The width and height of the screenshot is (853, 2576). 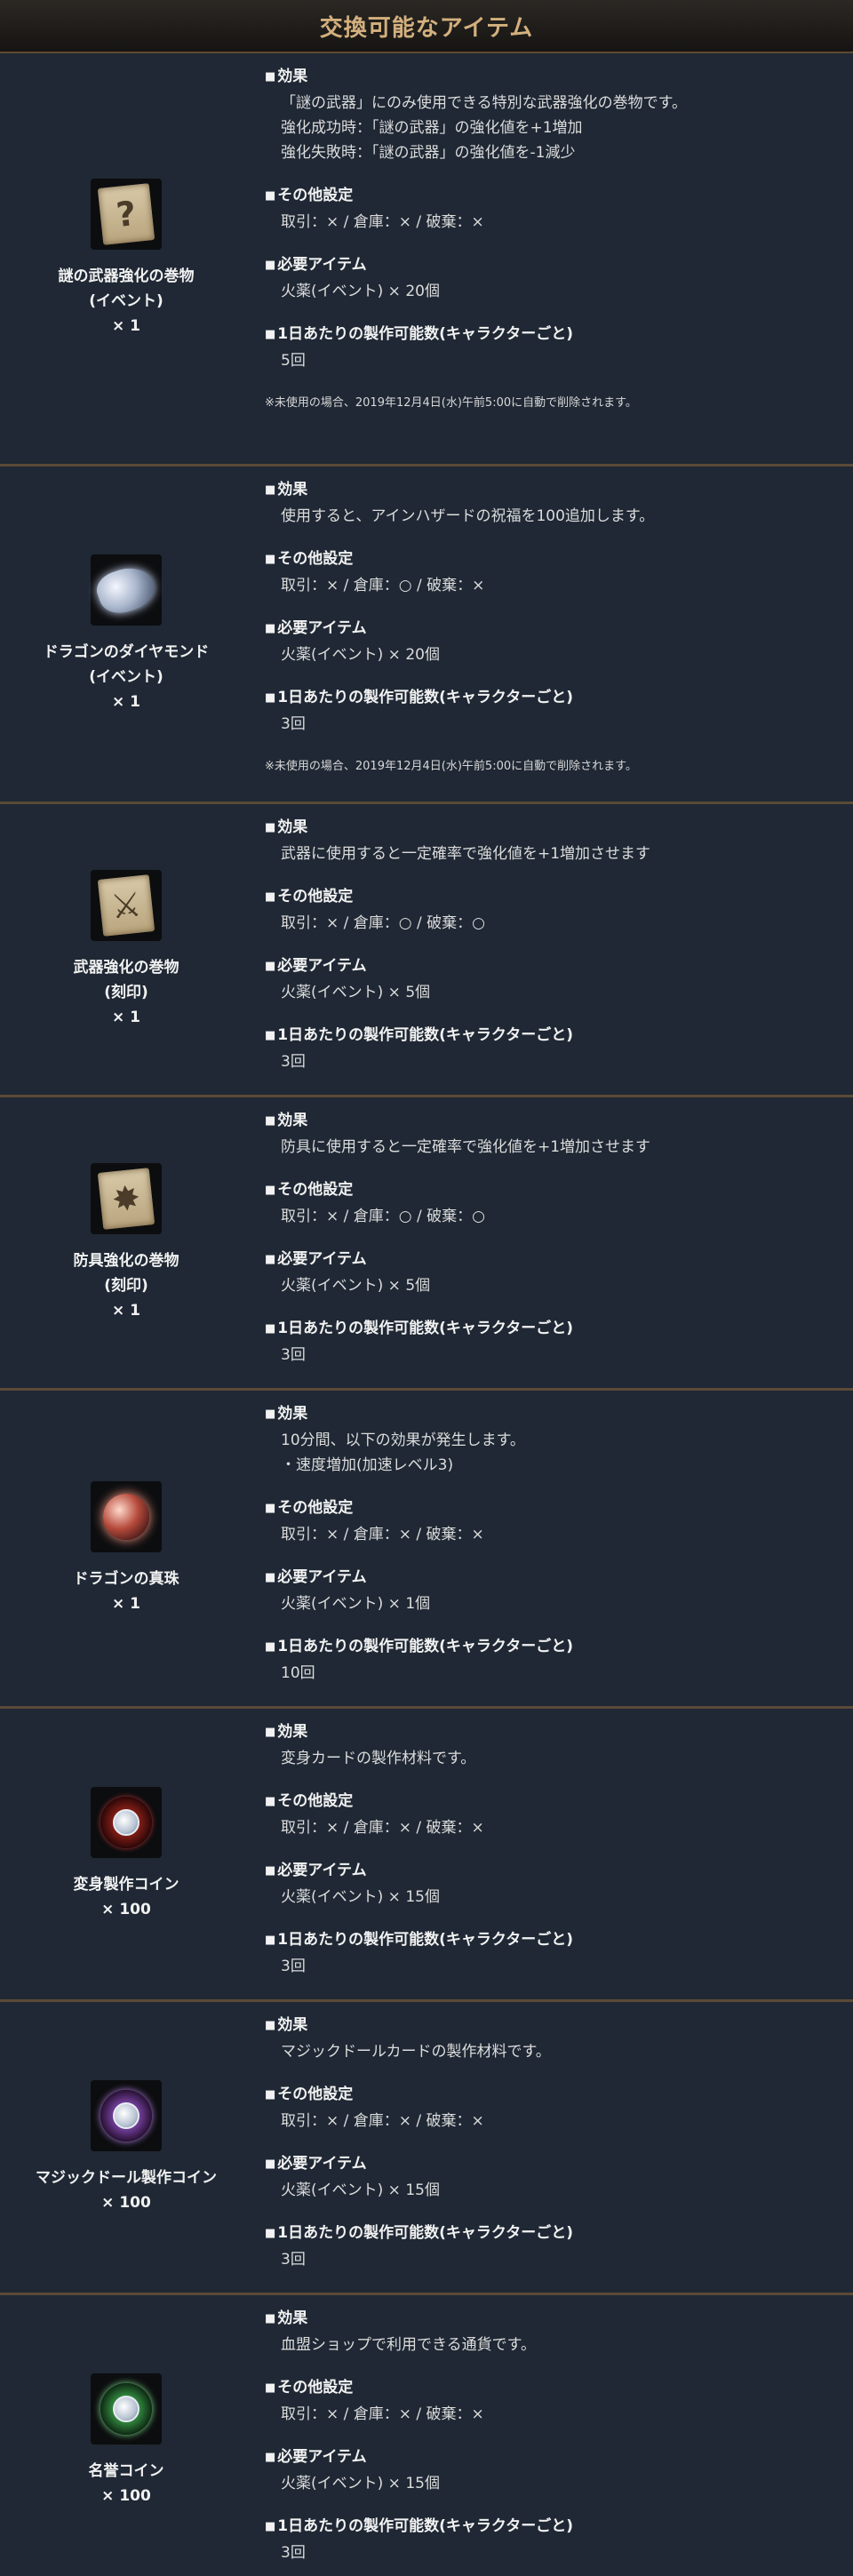 What do you see at coordinates (126, 1243) in the screenshot?
I see `item-summary: ✸ 防具強化の巻物 (刻印) × 1` at bounding box center [126, 1243].